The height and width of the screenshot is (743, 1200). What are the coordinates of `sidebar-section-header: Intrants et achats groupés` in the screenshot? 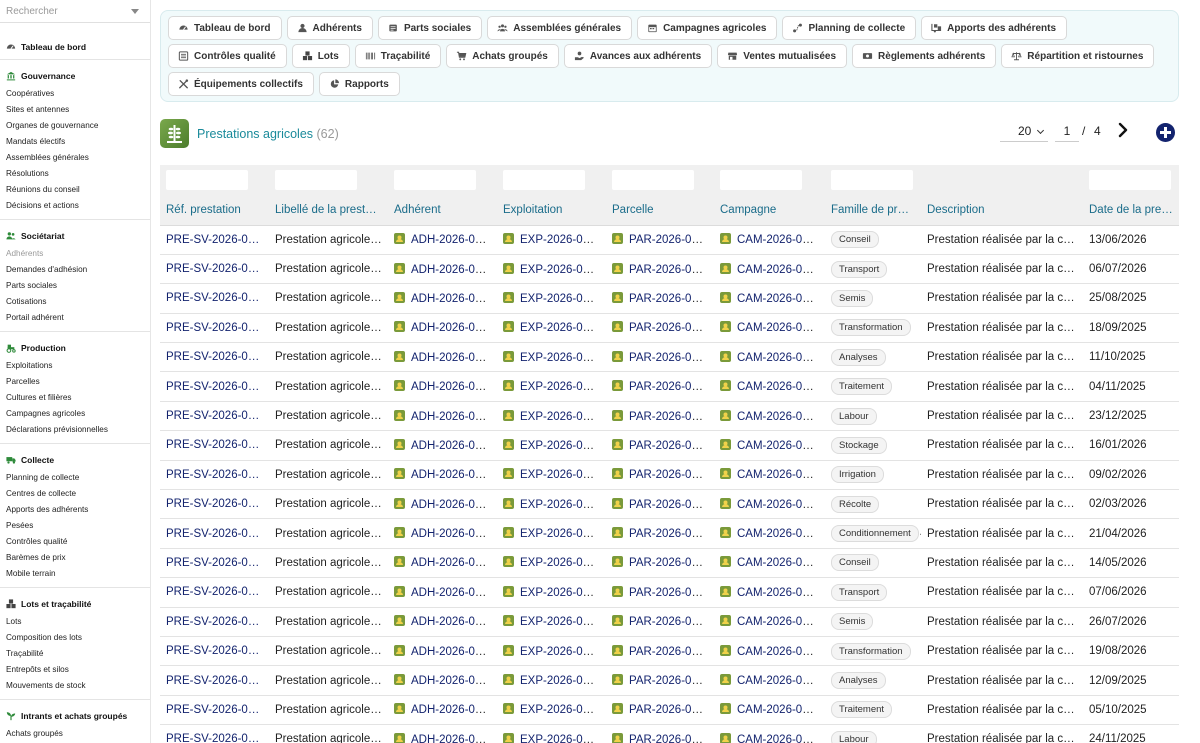 It's located at (75, 715).